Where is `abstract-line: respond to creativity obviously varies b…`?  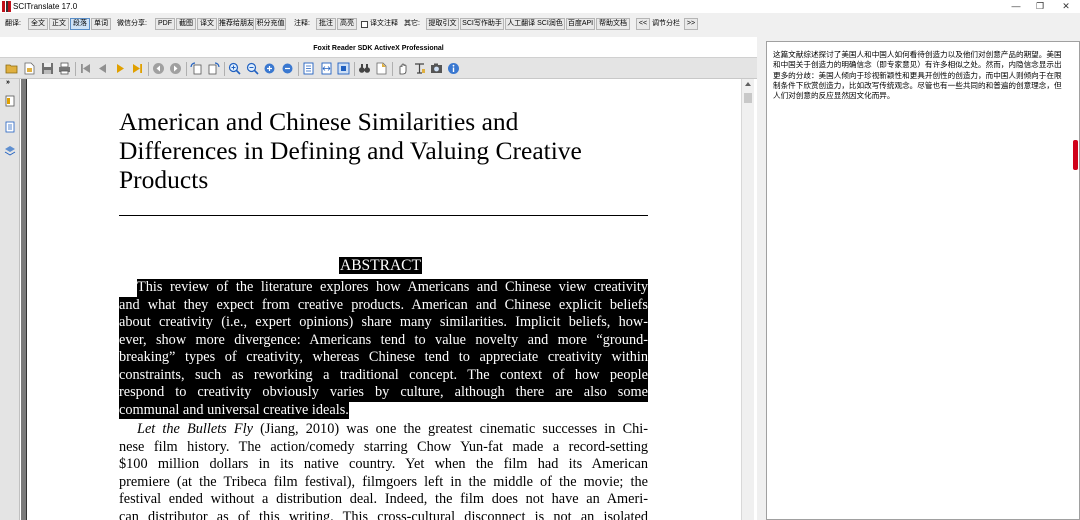
abstract-line: respond to creativity obviously varies b… is located at coordinates (383, 393).